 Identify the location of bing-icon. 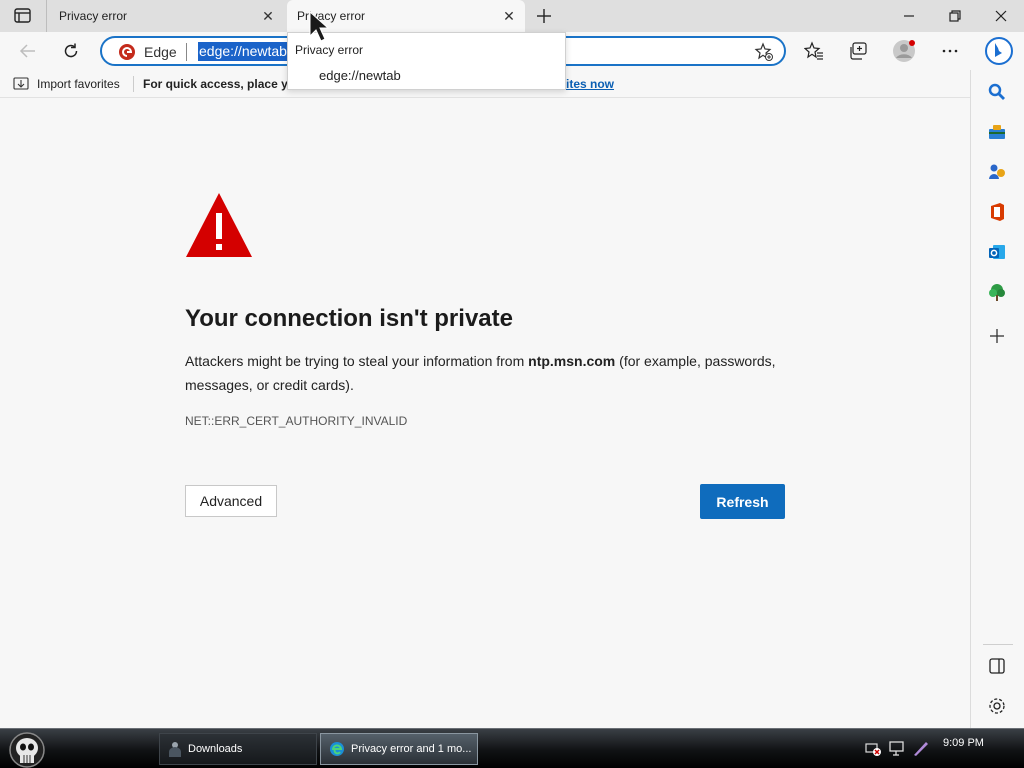
(999, 51).